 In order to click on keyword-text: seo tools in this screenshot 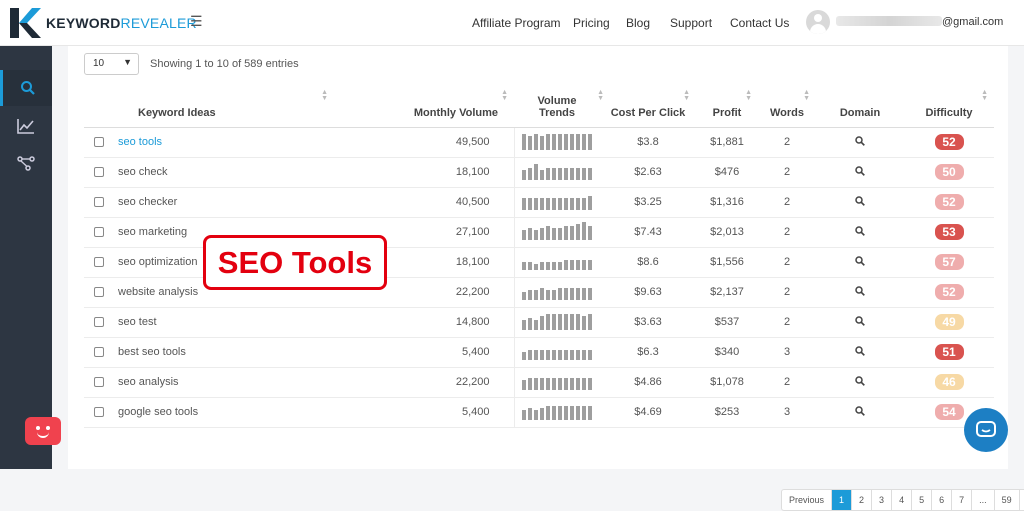, I will do `click(140, 142)`.